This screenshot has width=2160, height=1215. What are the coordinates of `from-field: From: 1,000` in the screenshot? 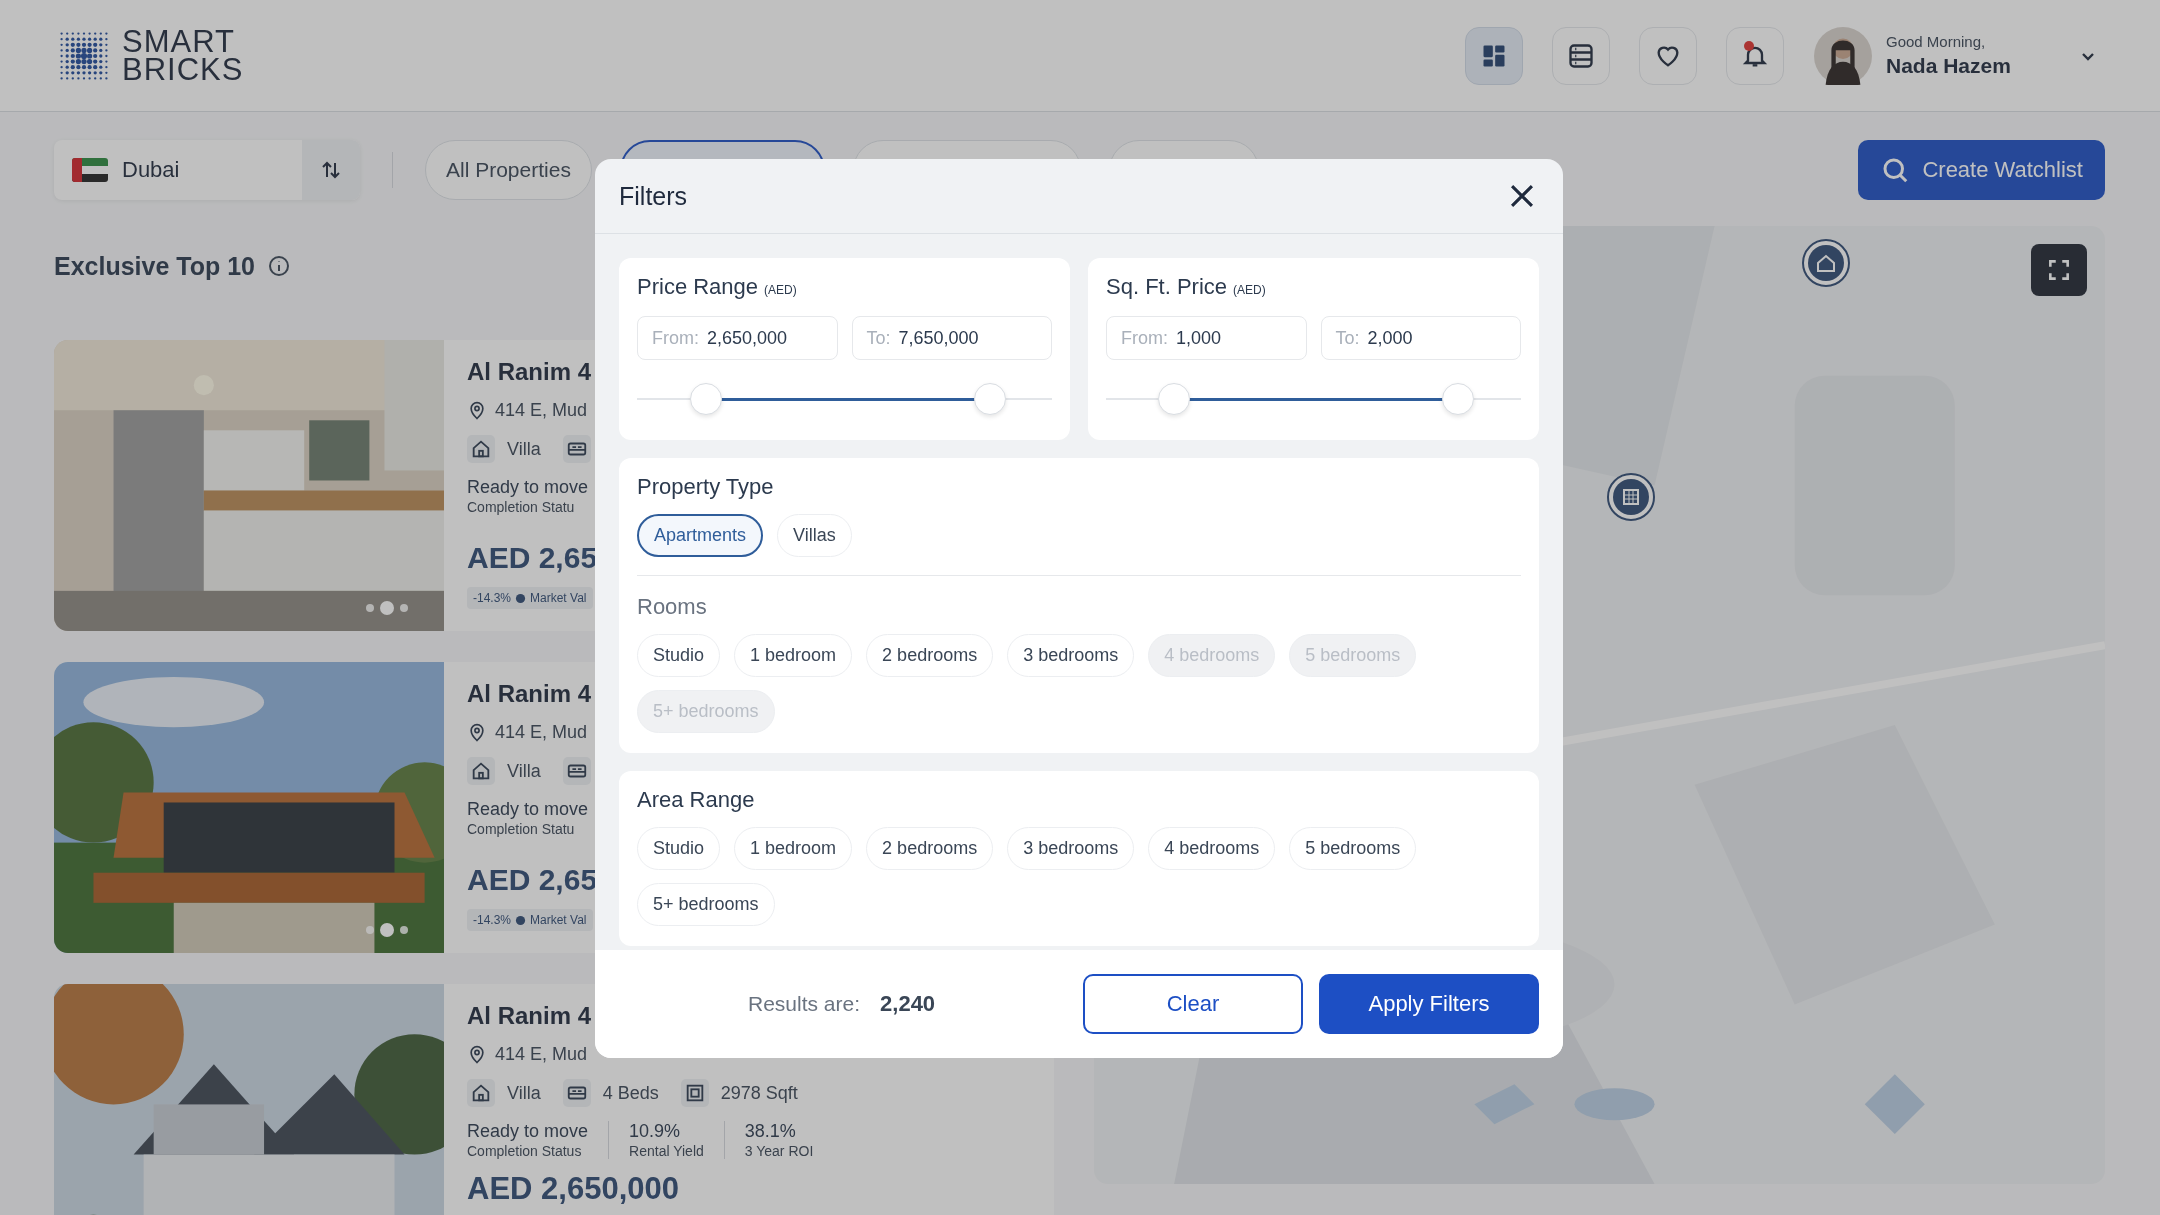 It's located at (1206, 338).